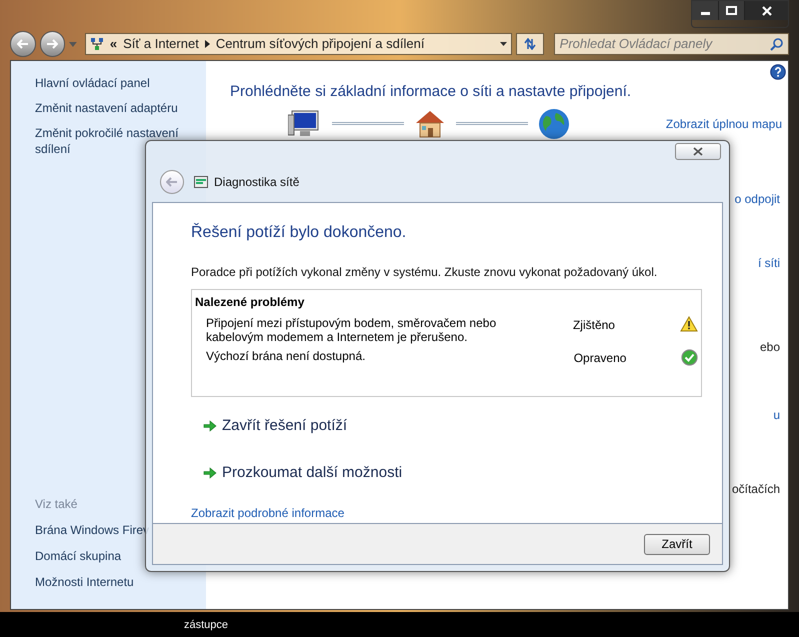 The width and height of the screenshot is (799, 637). What do you see at coordinates (110, 108) in the screenshot?
I see `sidebar-link: Změnit nastavení adaptéru` at bounding box center [110, 108].